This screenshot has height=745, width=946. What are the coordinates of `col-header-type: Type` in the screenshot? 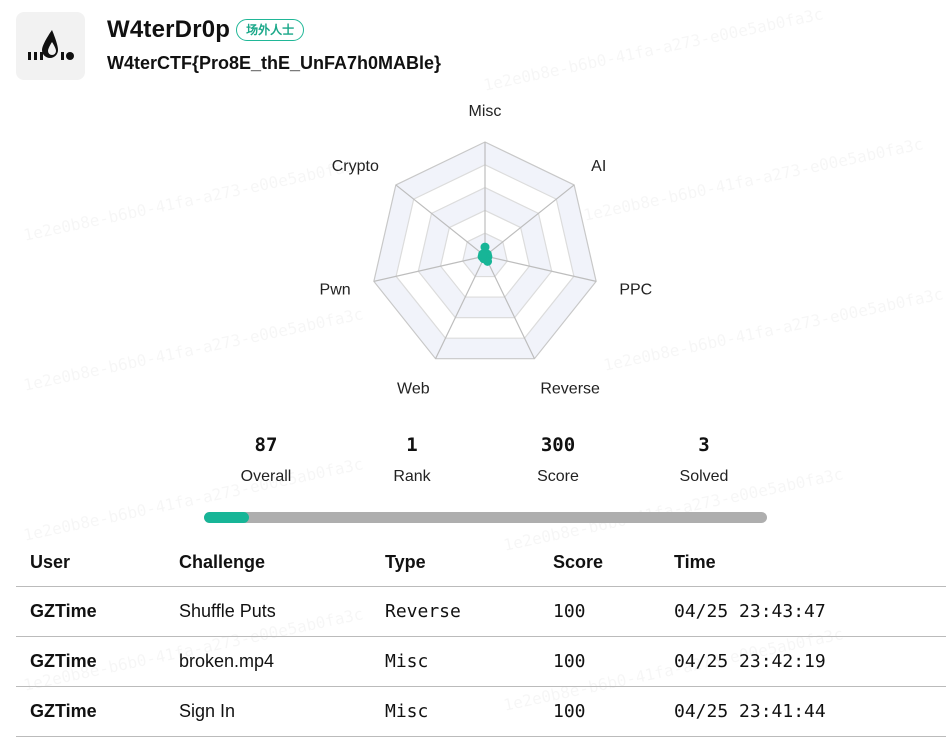 It's located at (469, 562).